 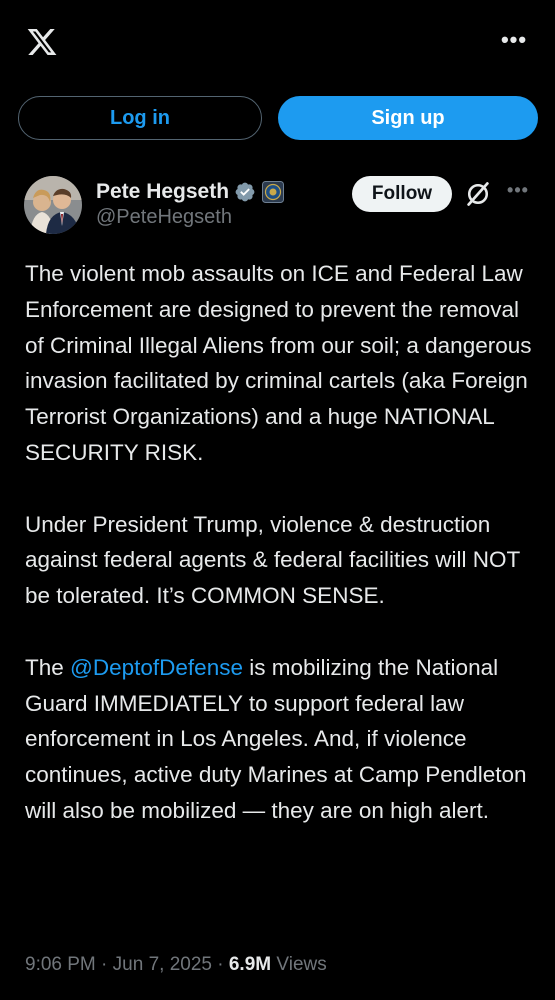 I want to click on dod-seal-icon, so click(x=273, y=192).